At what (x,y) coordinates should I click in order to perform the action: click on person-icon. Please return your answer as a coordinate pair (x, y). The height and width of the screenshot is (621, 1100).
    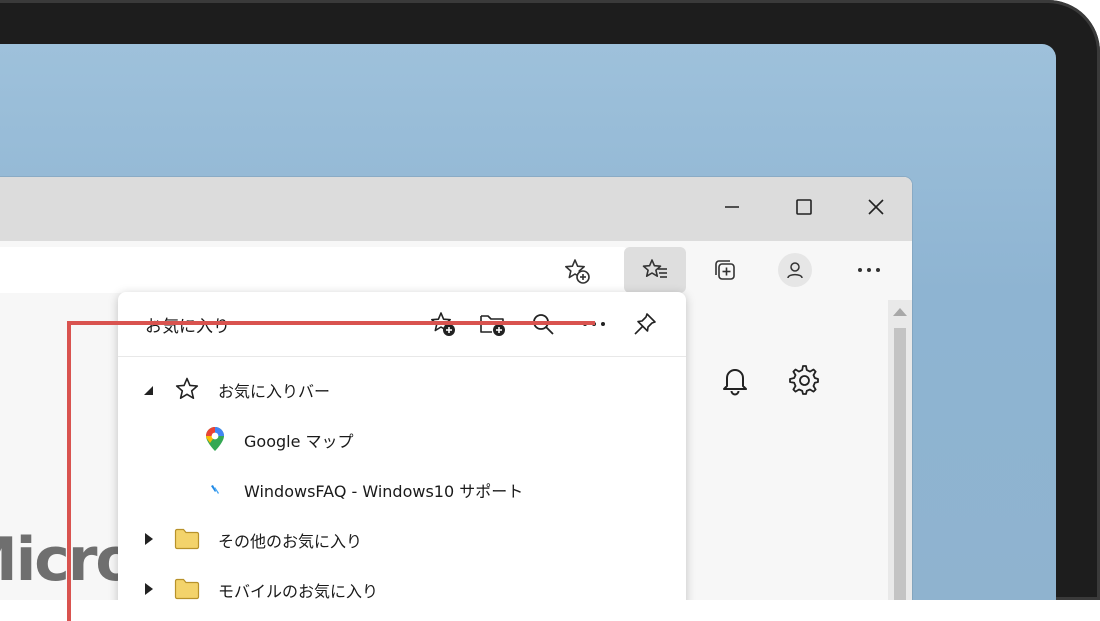
    Looking at the image, I should click on (795, 270).